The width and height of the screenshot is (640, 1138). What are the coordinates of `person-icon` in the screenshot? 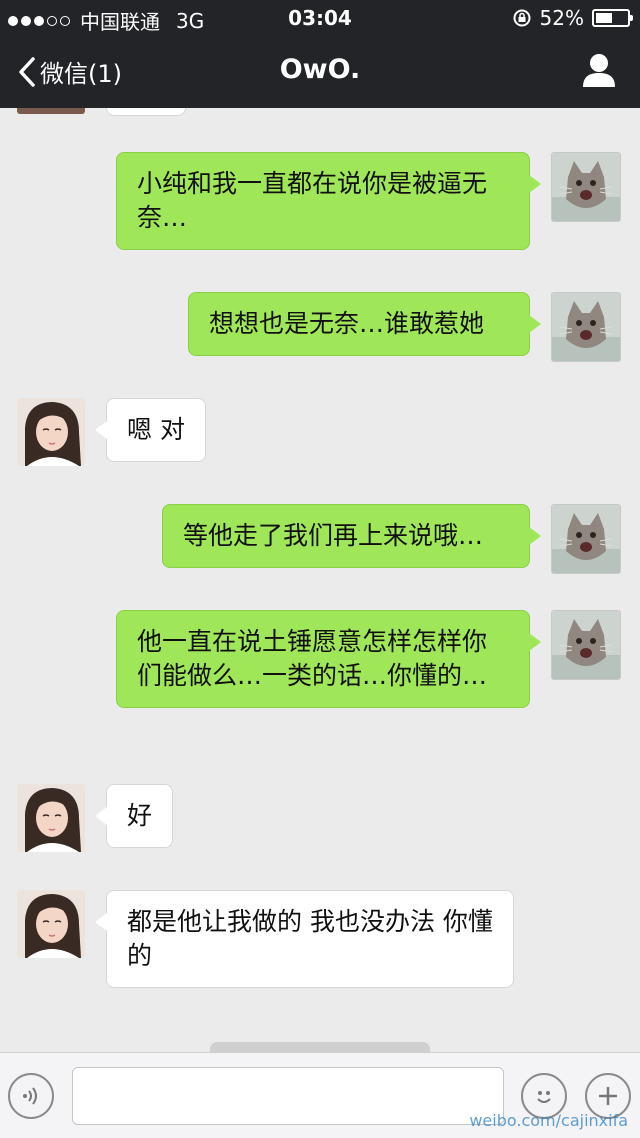 It's located at (599, 70).